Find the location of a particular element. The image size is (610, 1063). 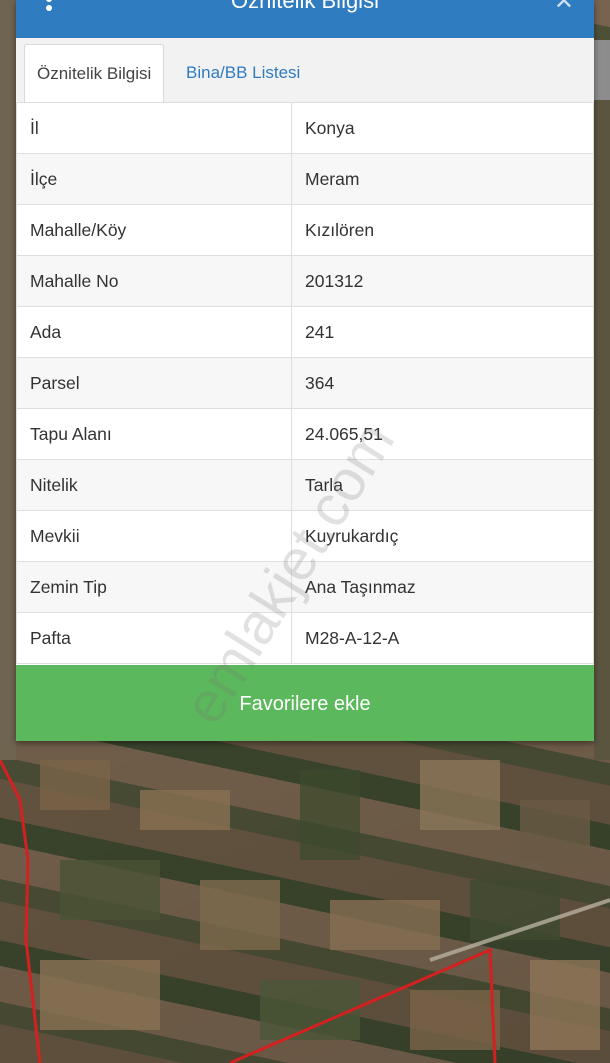

table-row: Mevkii Kuyrukardıç is located at coordinates (305, 536).